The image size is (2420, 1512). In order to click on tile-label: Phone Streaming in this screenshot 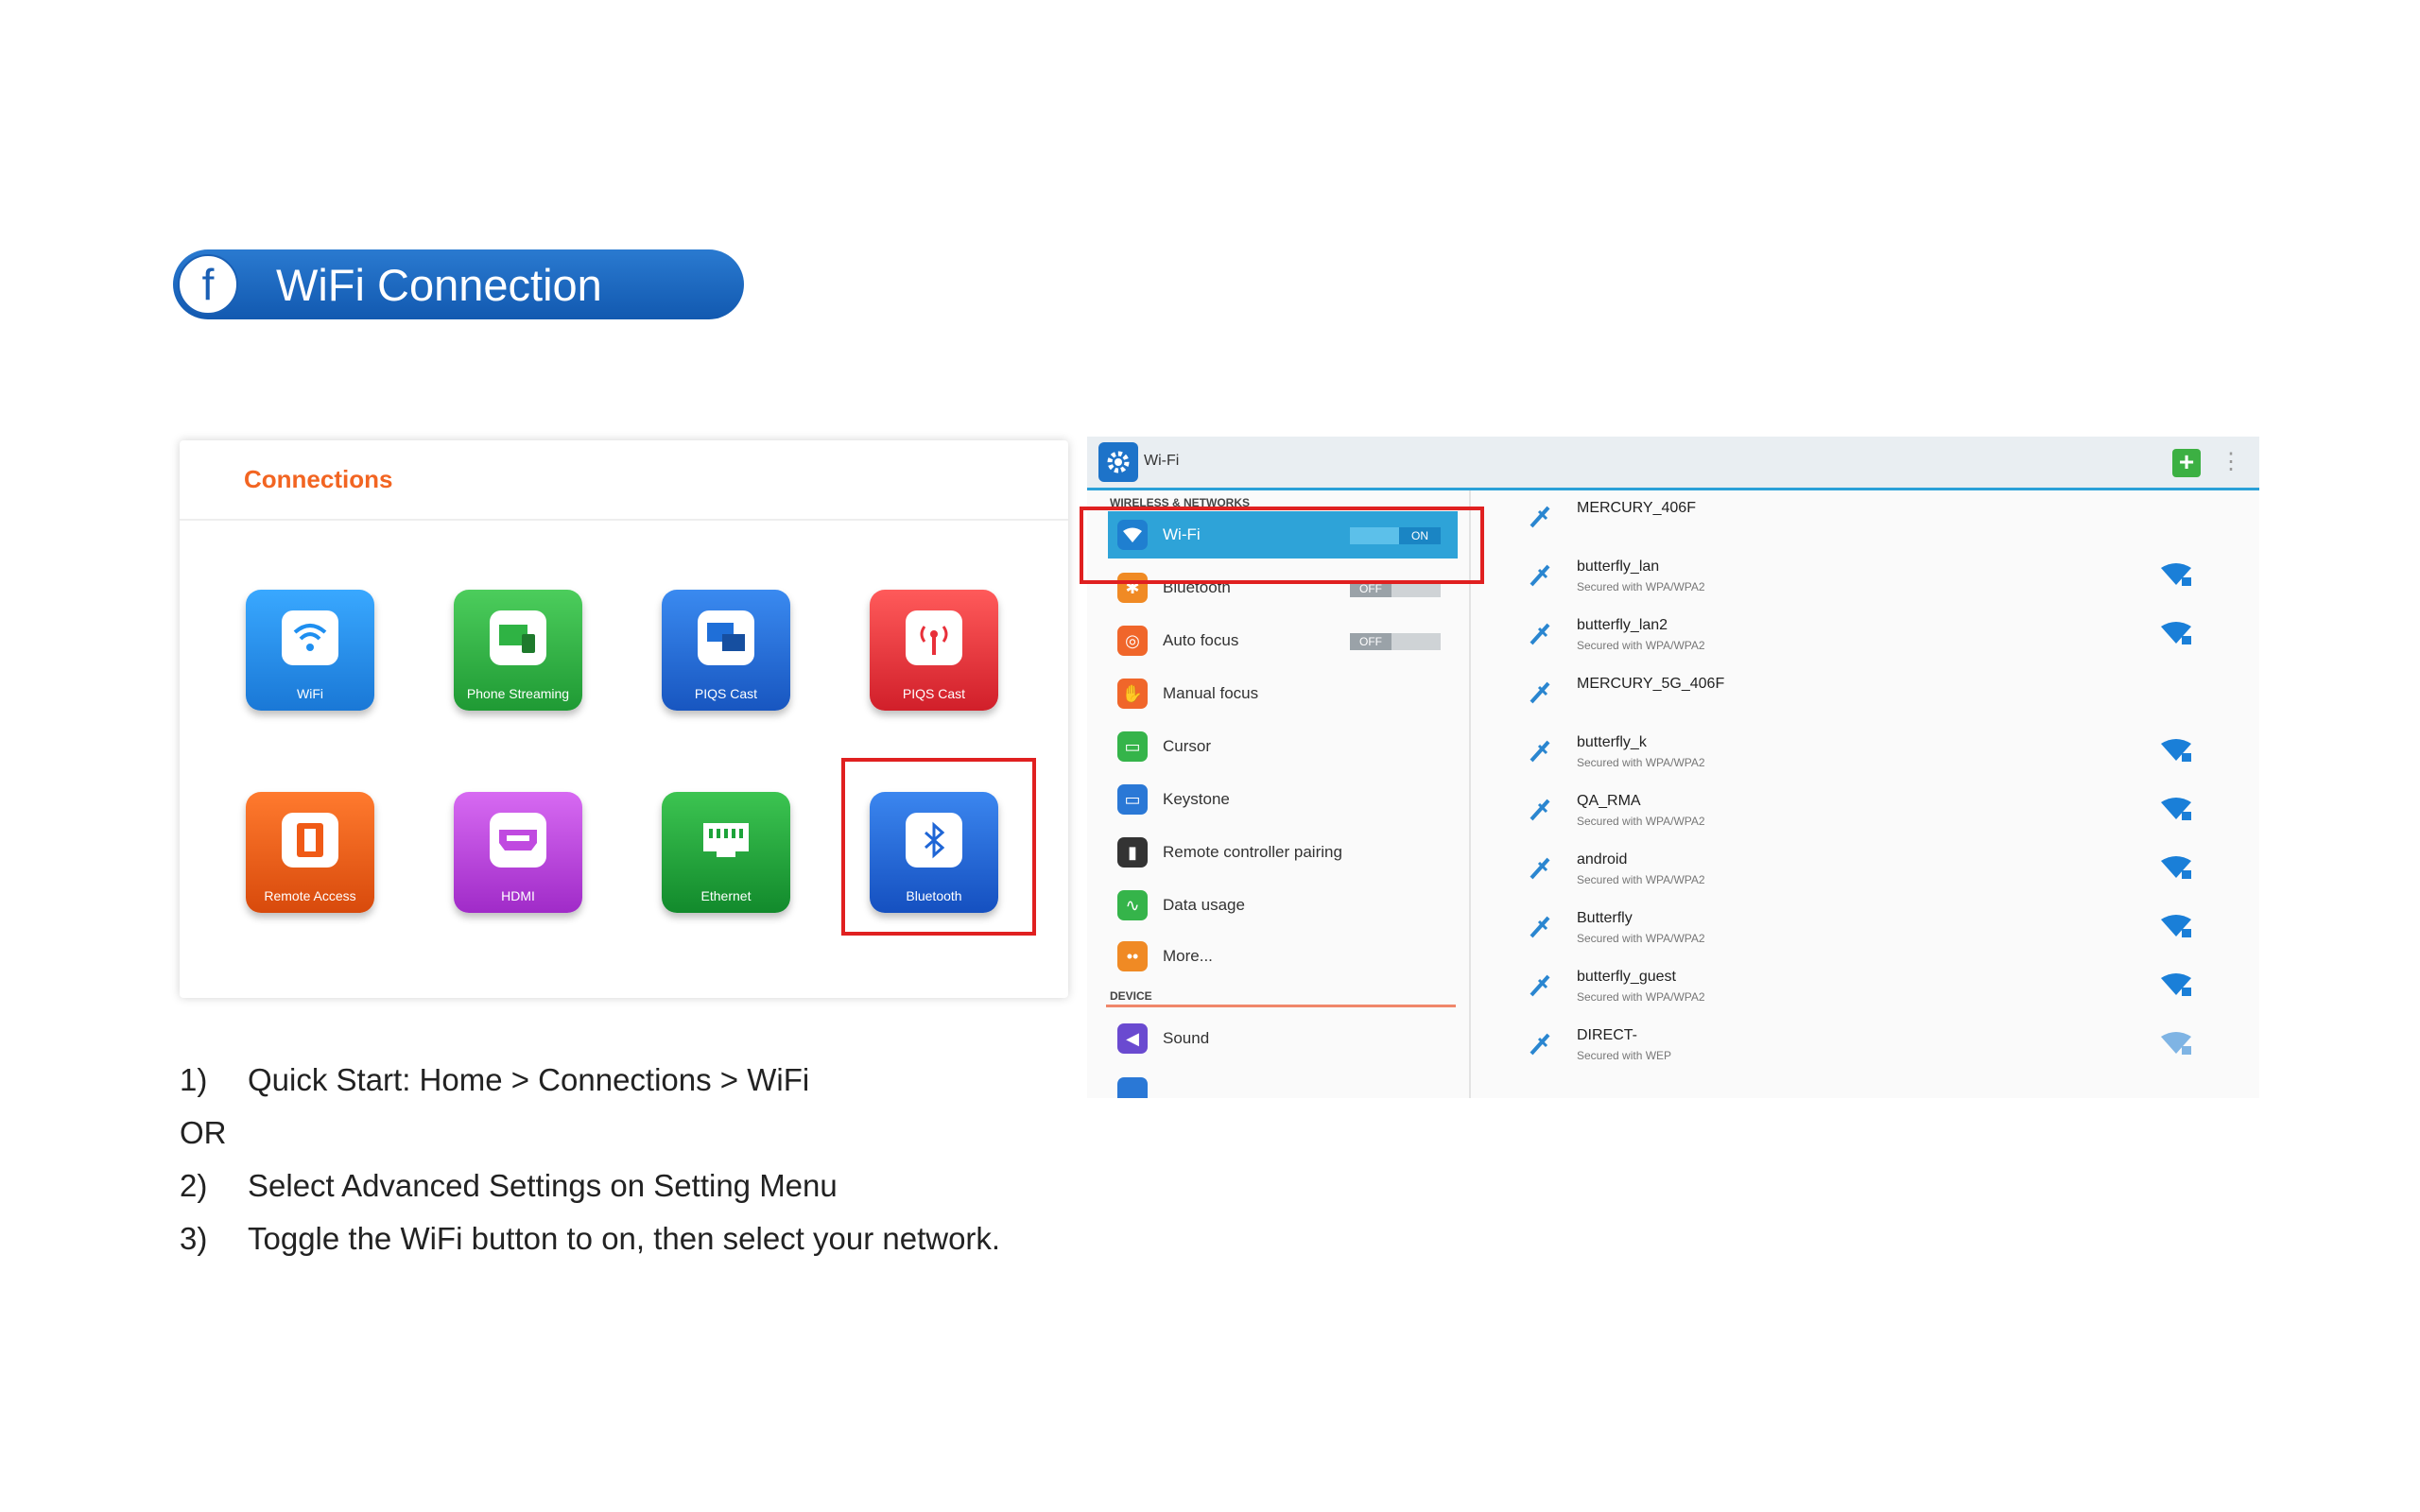, I will do `click(518, 693)`.